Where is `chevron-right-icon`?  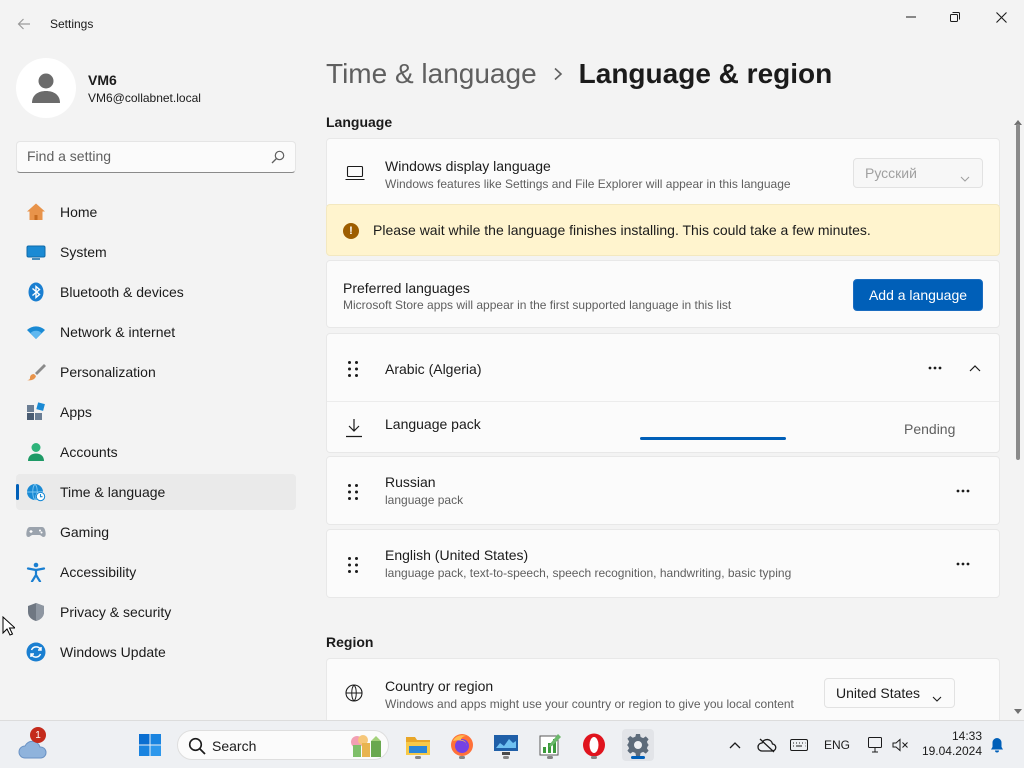 chevron-right-icon is located at coordinates (558, 74).